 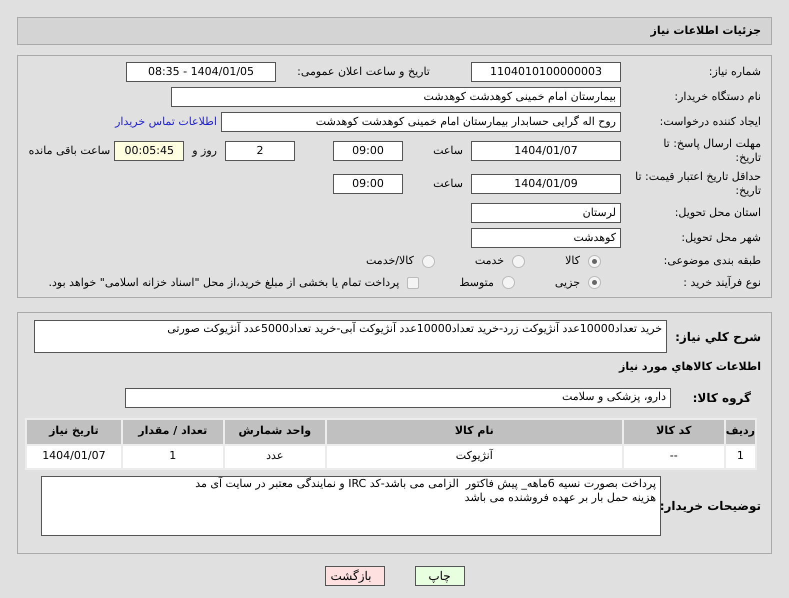 I want to click on field-label: طبقه بندی موضوعی:, so click(x=711, y=261).